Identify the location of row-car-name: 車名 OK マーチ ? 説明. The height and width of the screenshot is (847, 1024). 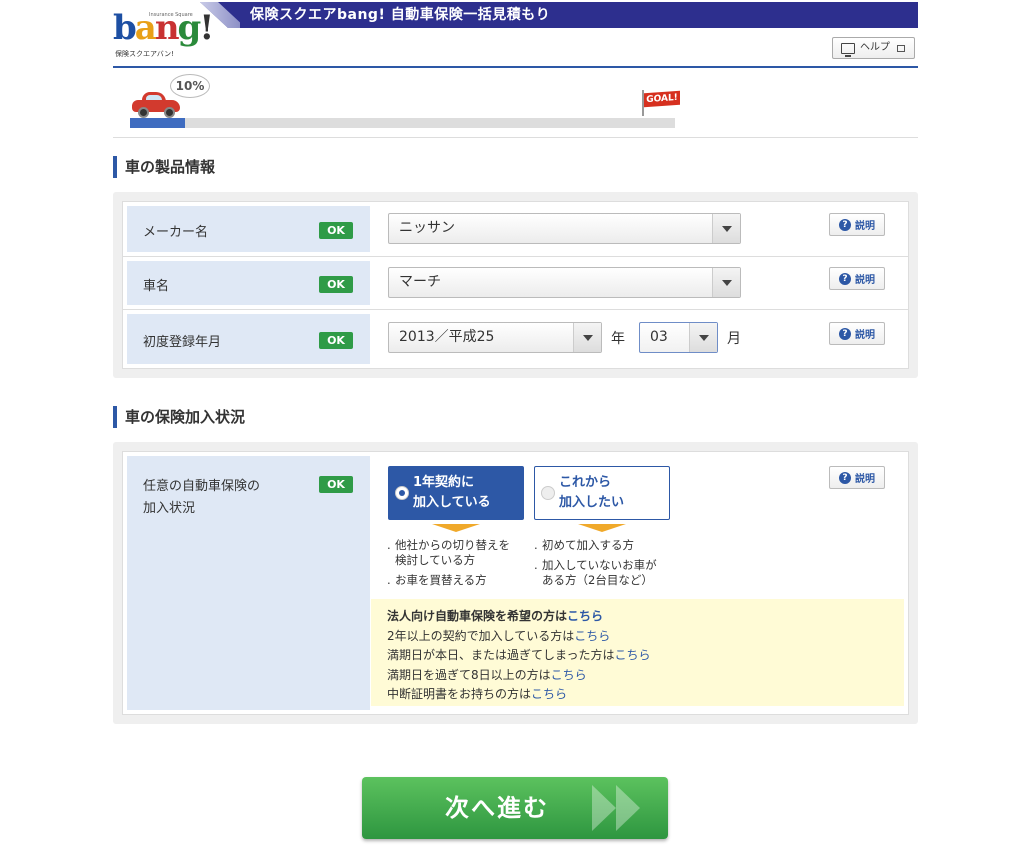
(515, 283).